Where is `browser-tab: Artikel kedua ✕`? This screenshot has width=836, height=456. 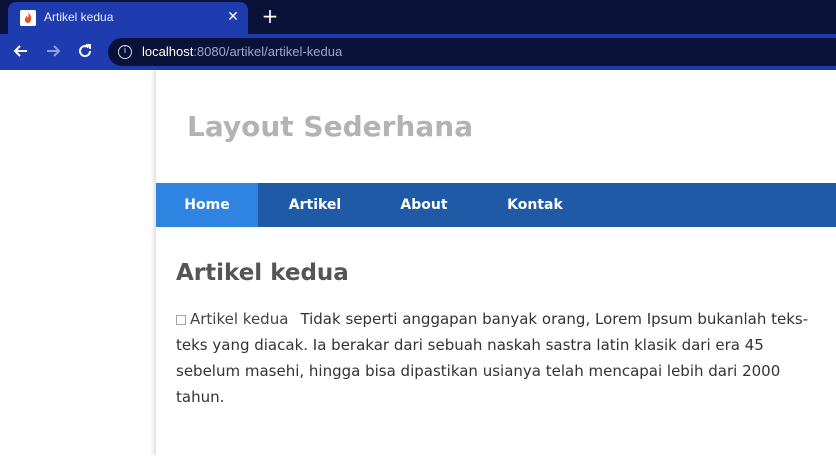 browser-tab: Artikel kedua ✕ is located at coordinates (128, 18).